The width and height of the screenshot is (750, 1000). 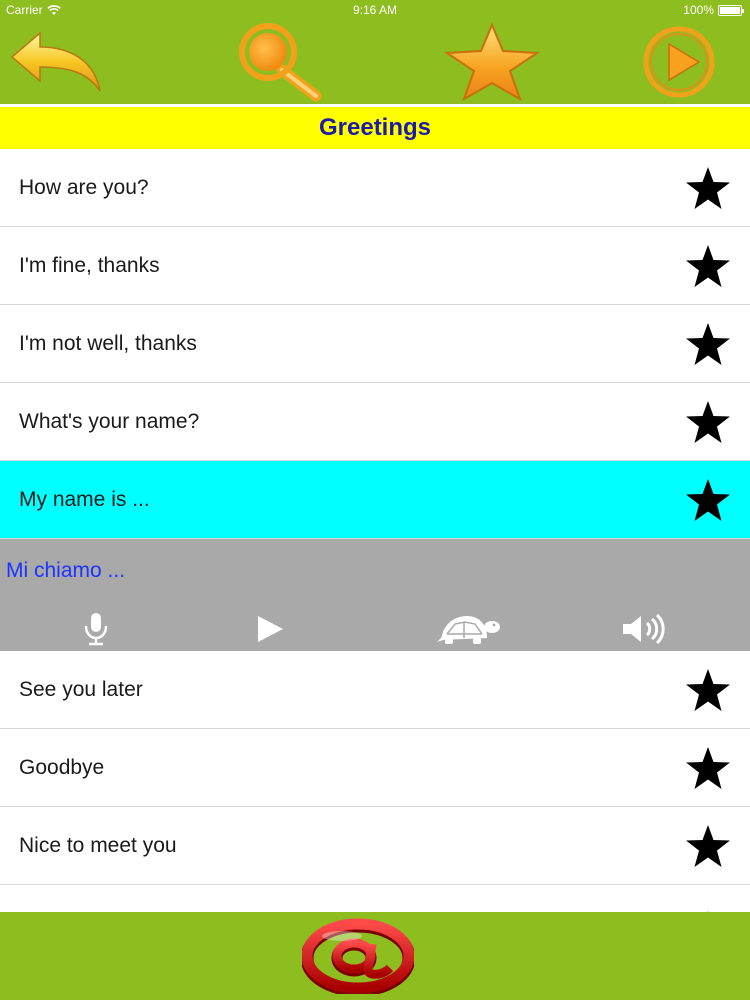 I want to click on phrase-row: Goodbye, so click(x=375, y=768).